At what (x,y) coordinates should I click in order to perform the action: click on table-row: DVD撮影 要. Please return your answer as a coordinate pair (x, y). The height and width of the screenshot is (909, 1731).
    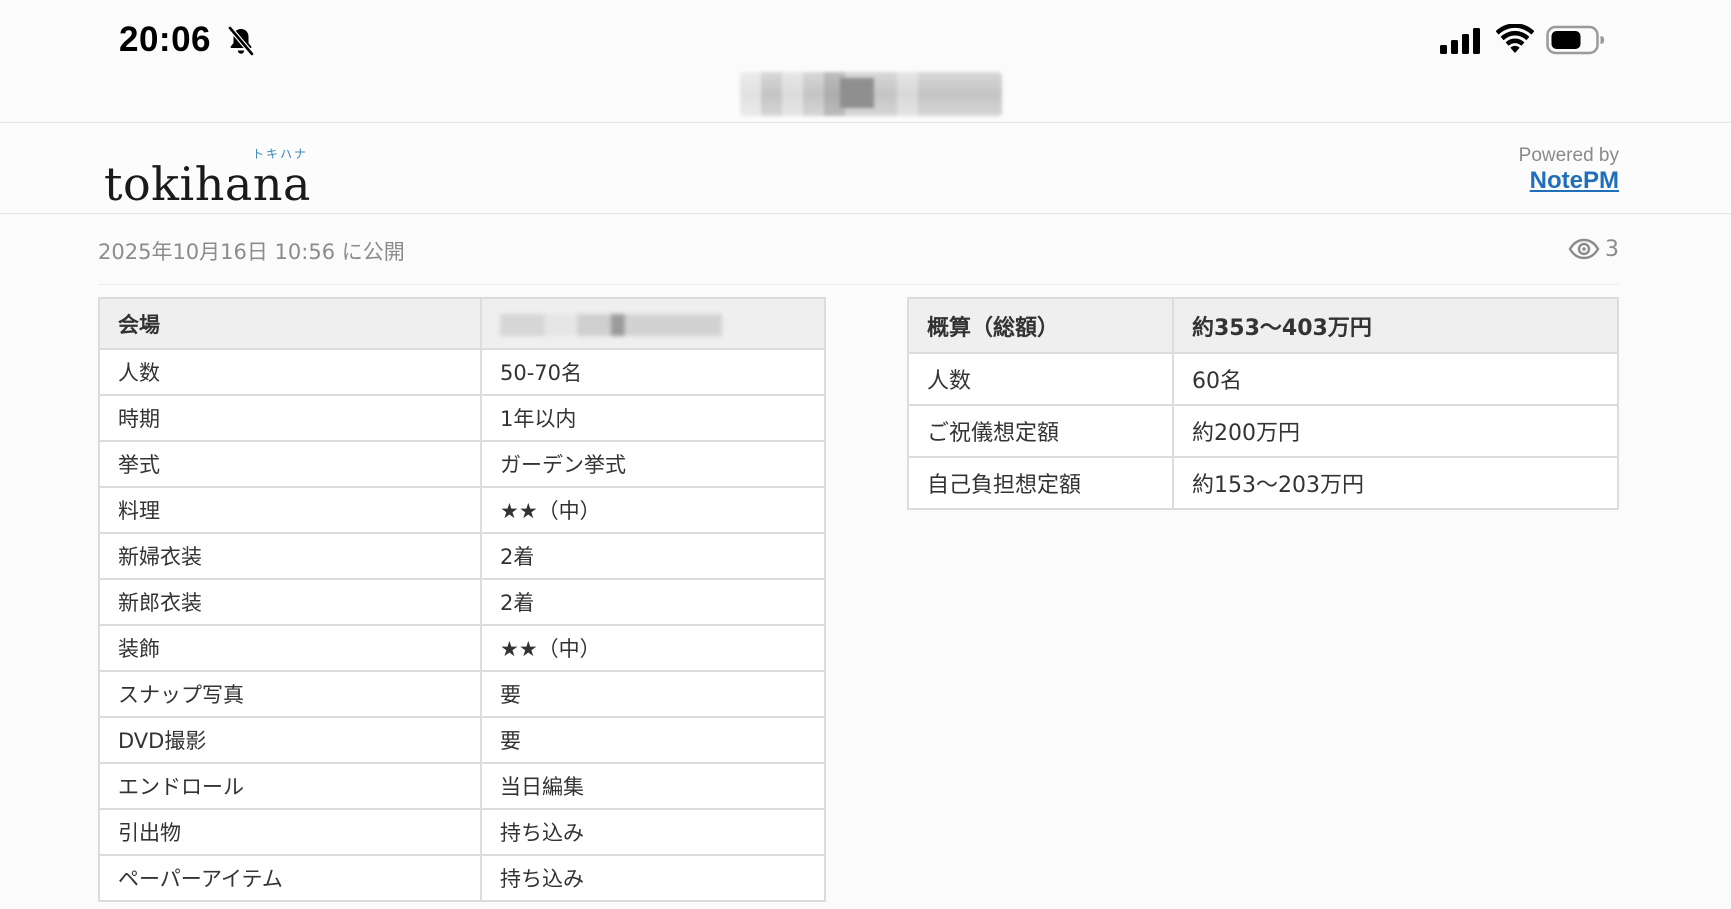
    Looking at the image, I should click on (462, 740).